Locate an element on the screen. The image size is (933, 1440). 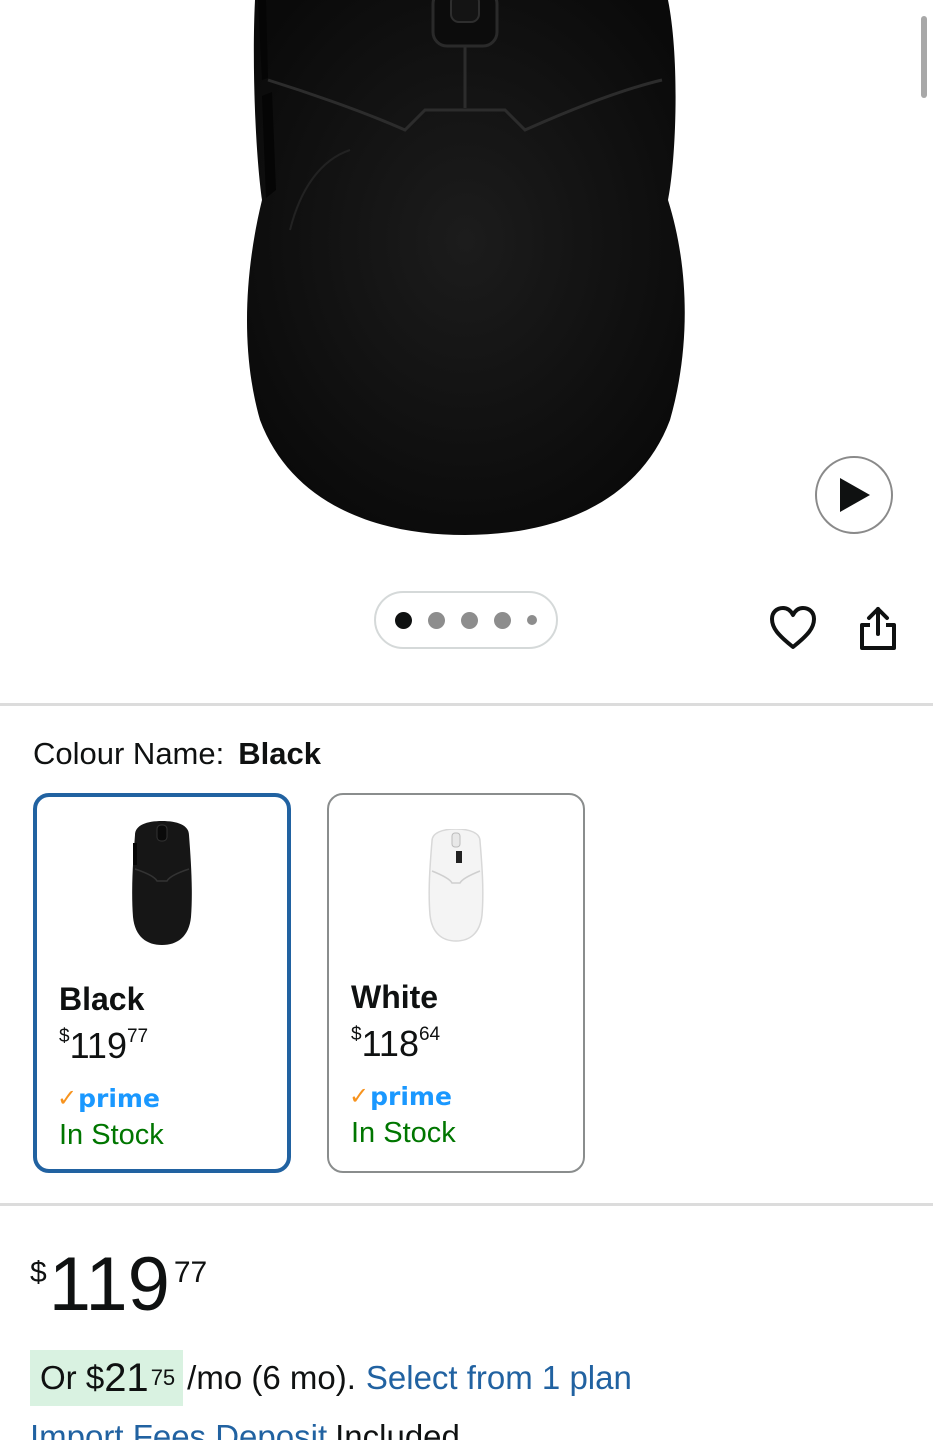
swatch-black-price-fraction: 77 is located at coordinates (137, 1036).